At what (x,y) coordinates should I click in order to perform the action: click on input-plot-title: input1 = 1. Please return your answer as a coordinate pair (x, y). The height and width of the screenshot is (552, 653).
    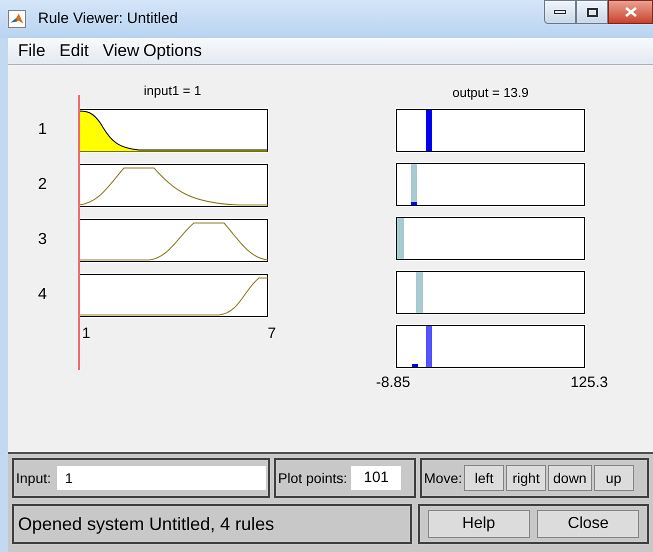
    Looking at the image, I should click on (173, 91).